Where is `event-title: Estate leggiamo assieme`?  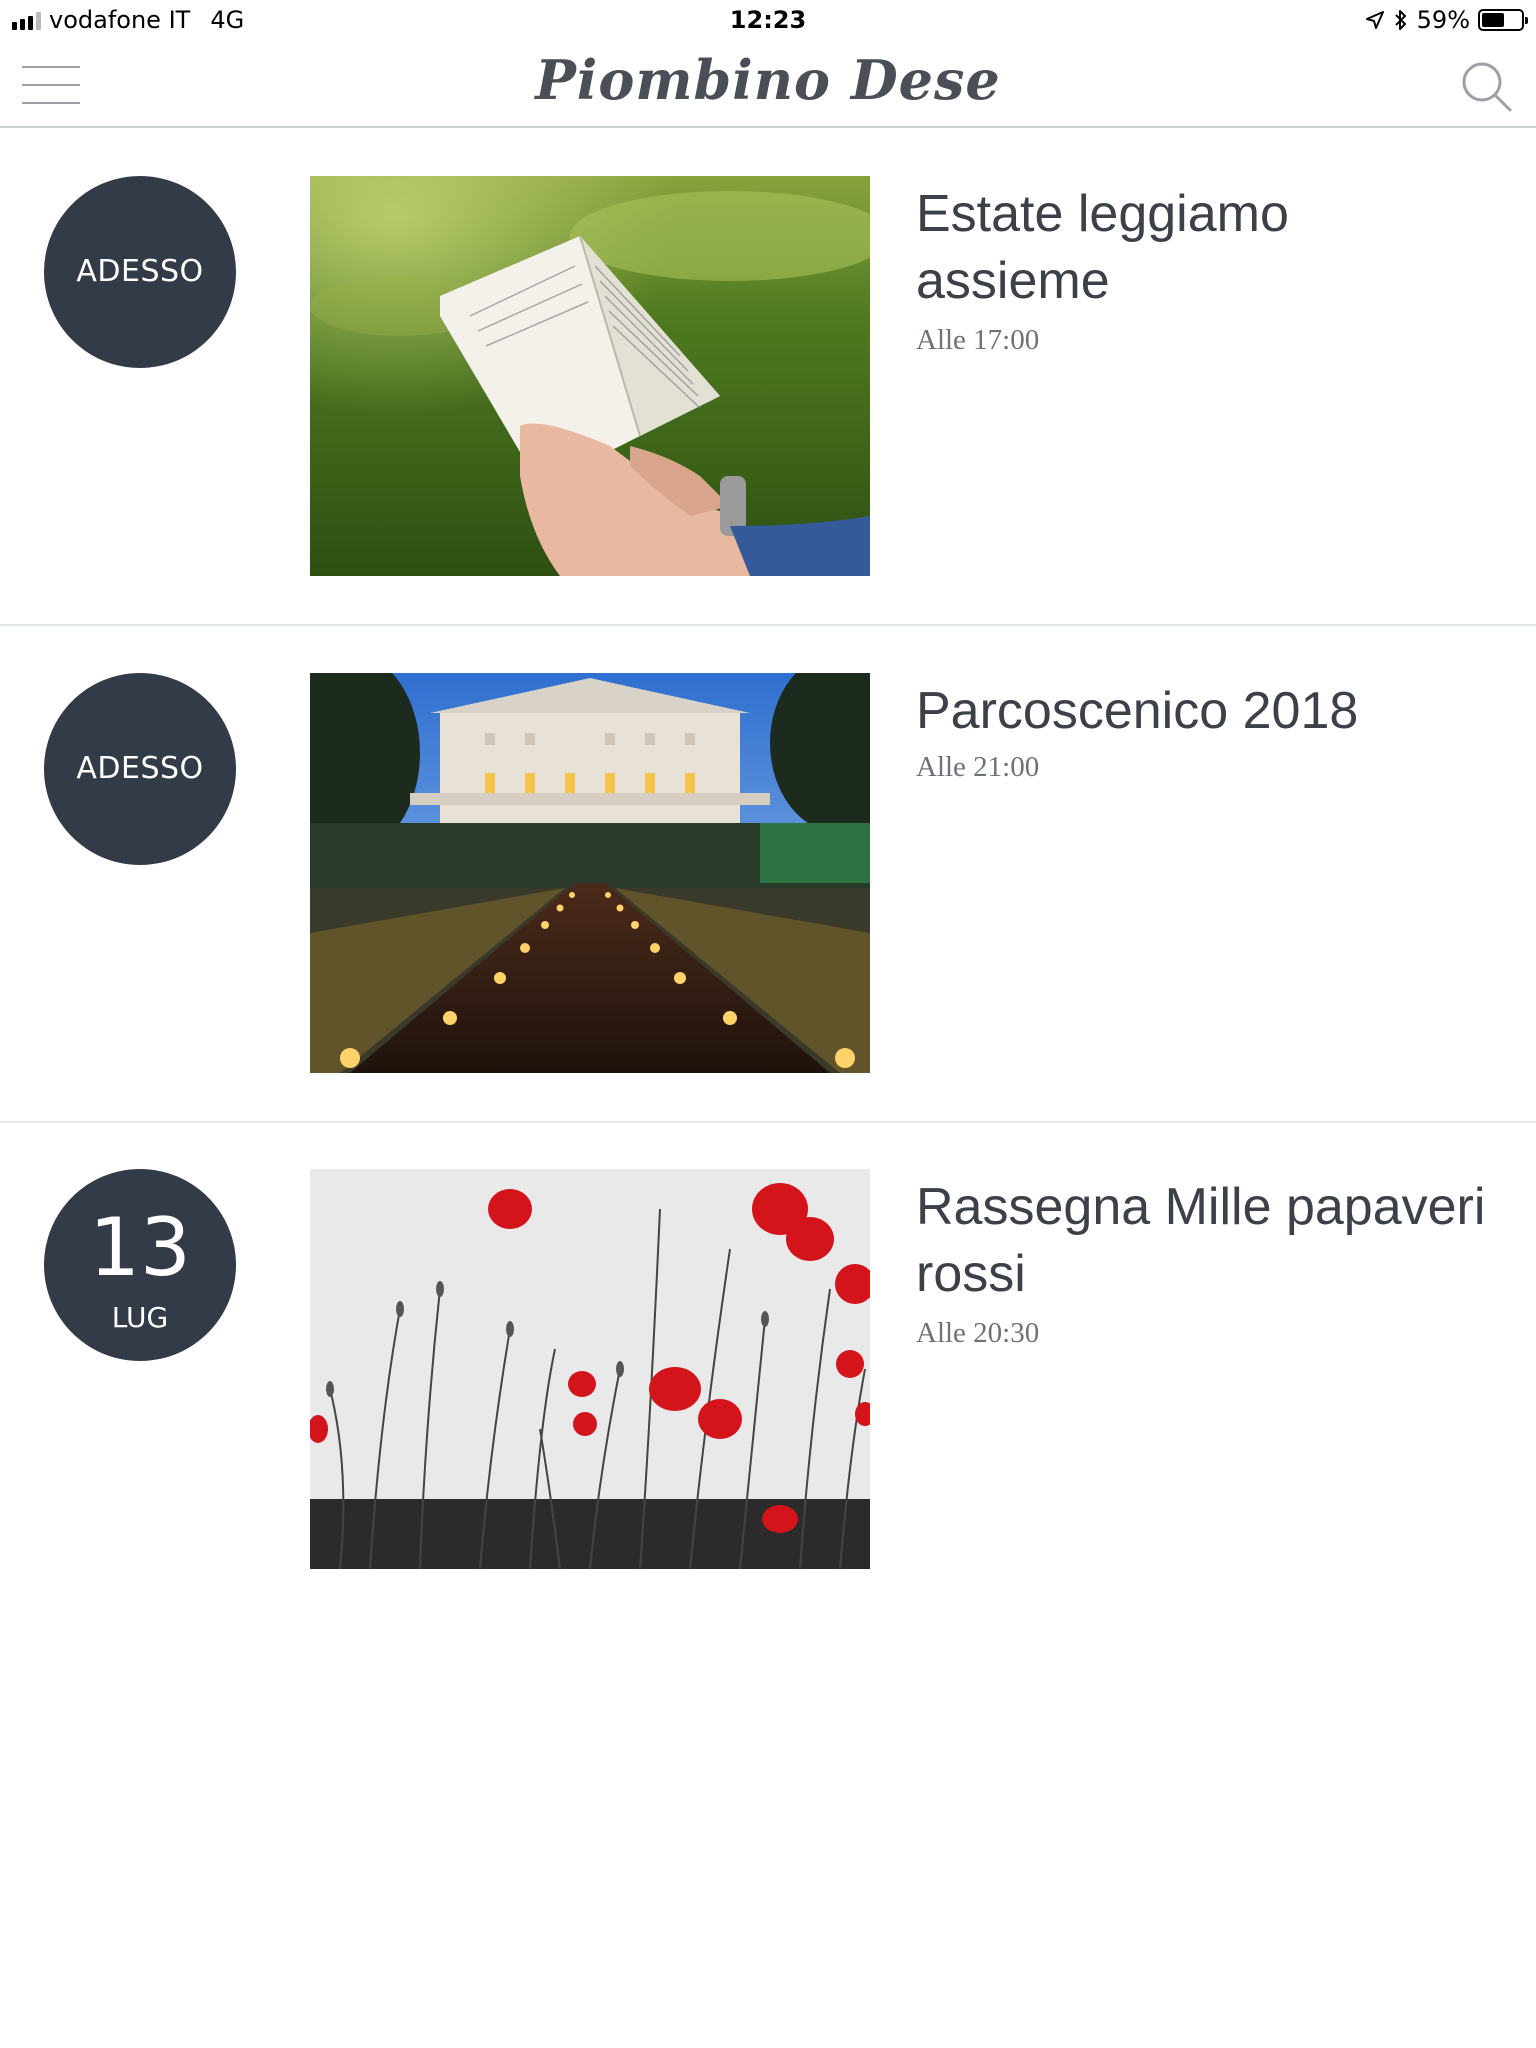
event-title: Estate leggiamo assieme is located at coordinates (1206, 248).